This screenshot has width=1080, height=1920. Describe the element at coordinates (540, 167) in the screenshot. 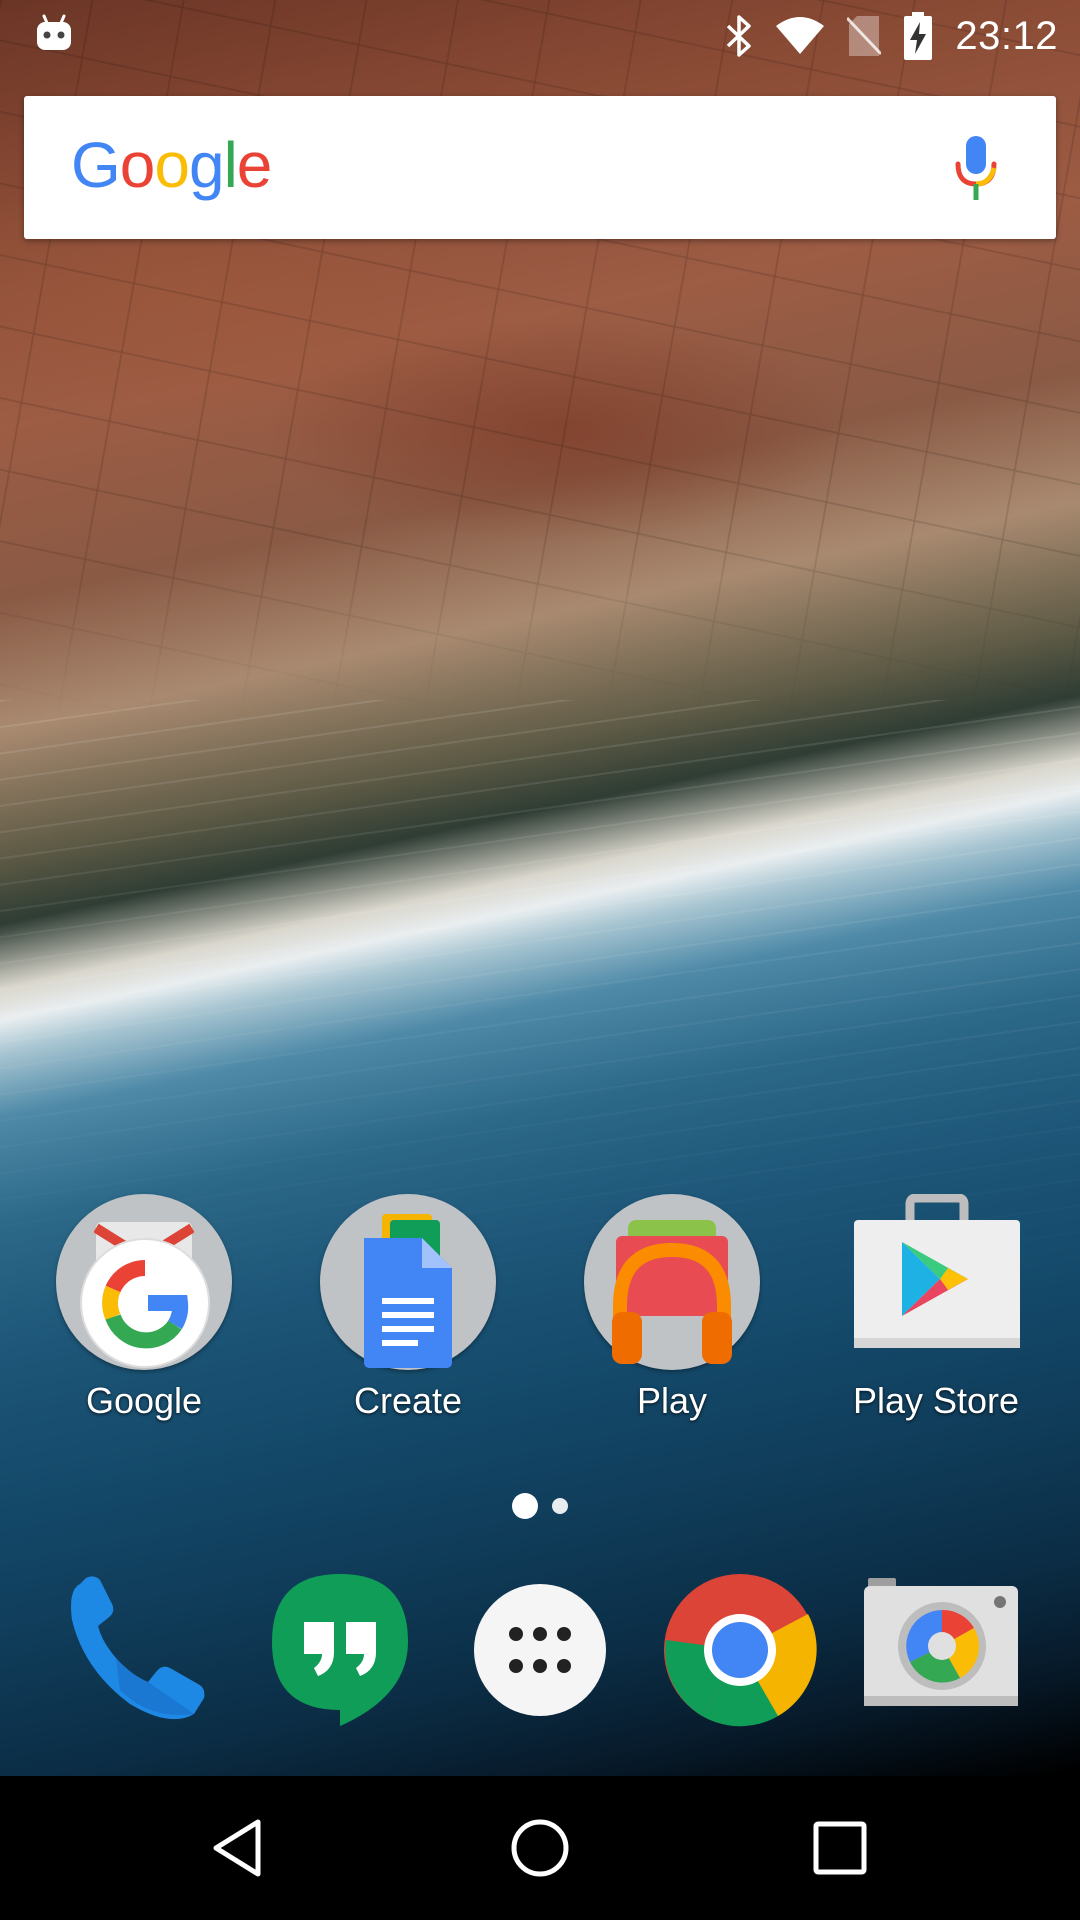

I see `google-search-bar: Google` at that location.